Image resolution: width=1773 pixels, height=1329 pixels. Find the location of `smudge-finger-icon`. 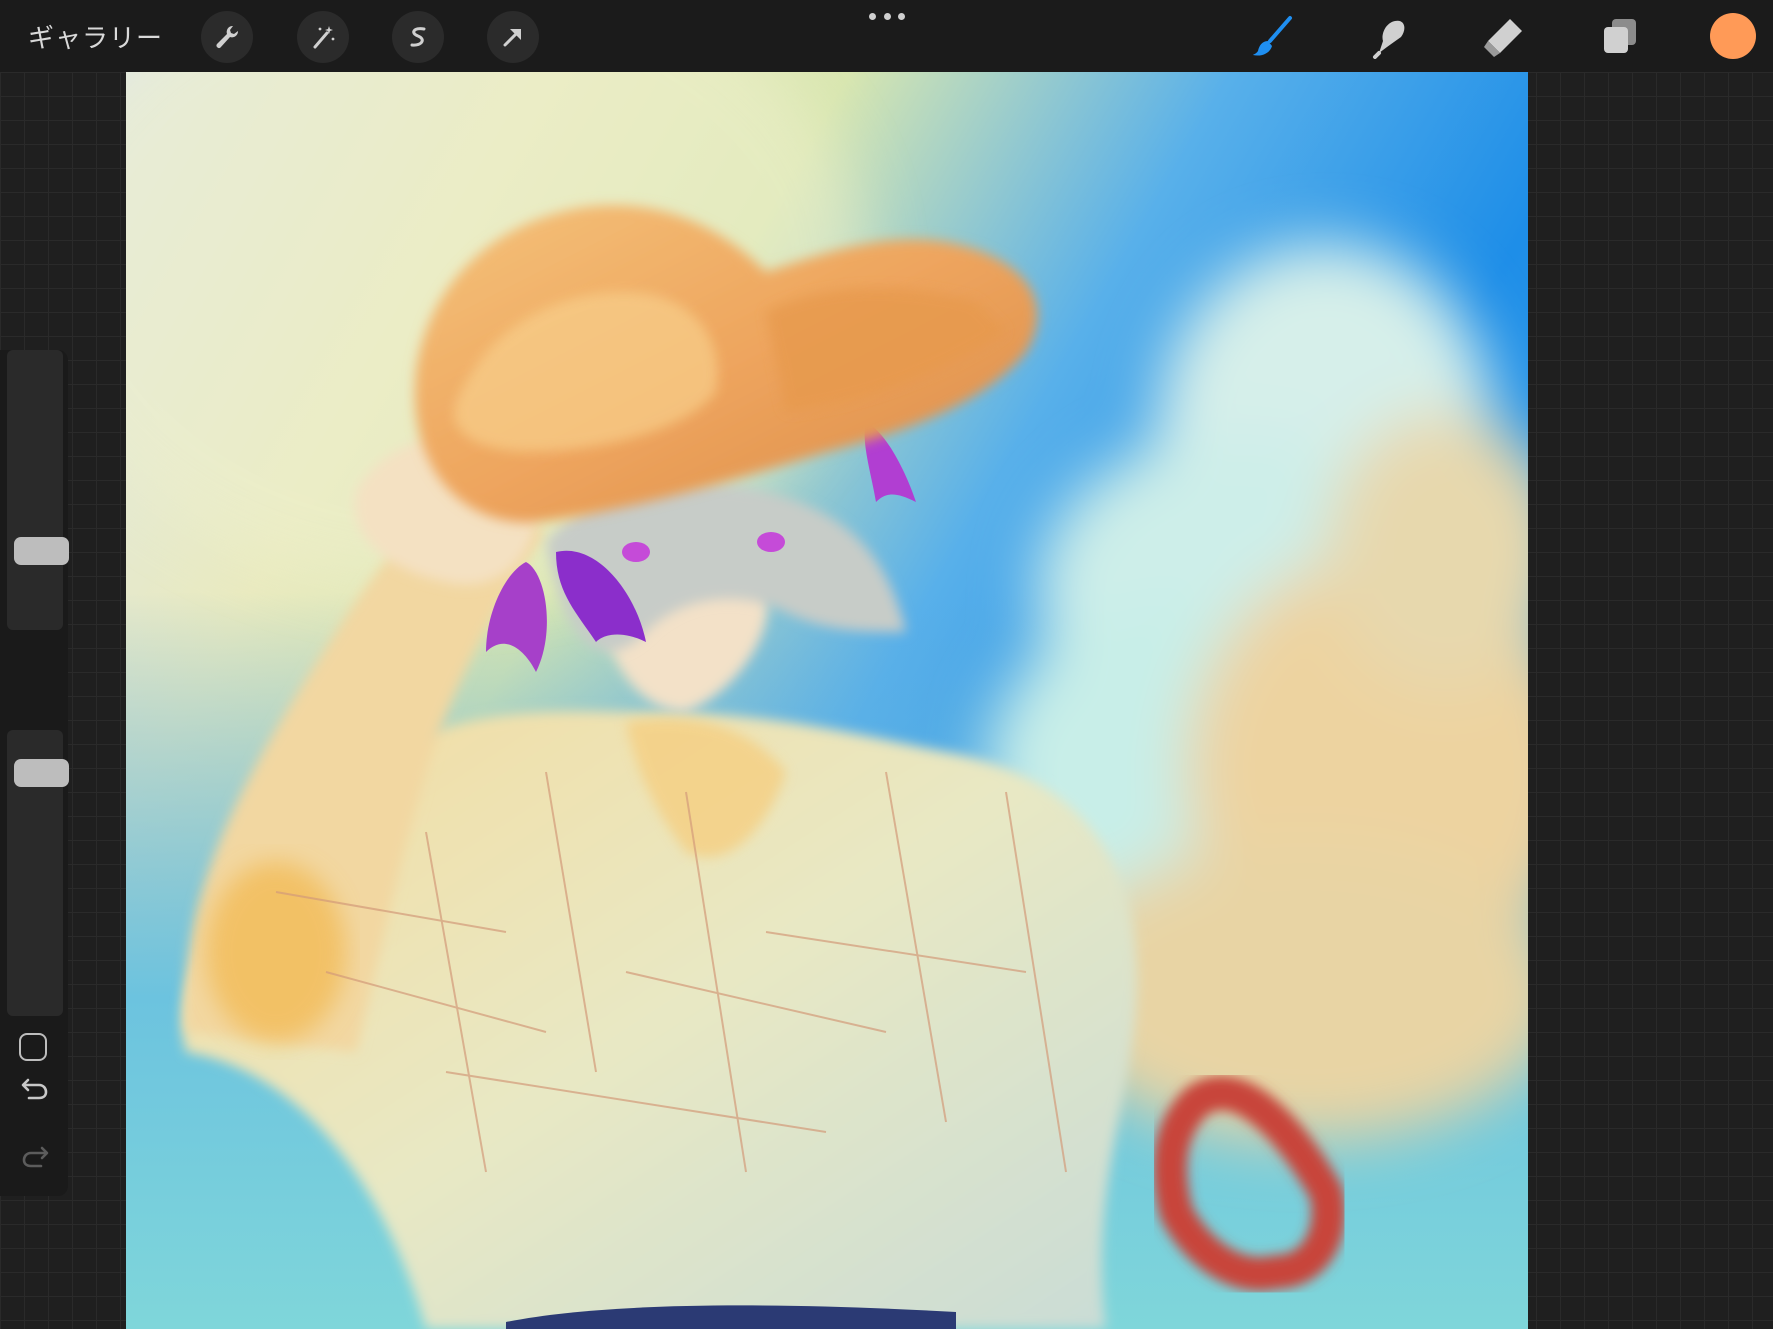

smudge-finger-icon is located at coordinates (1389, 39).